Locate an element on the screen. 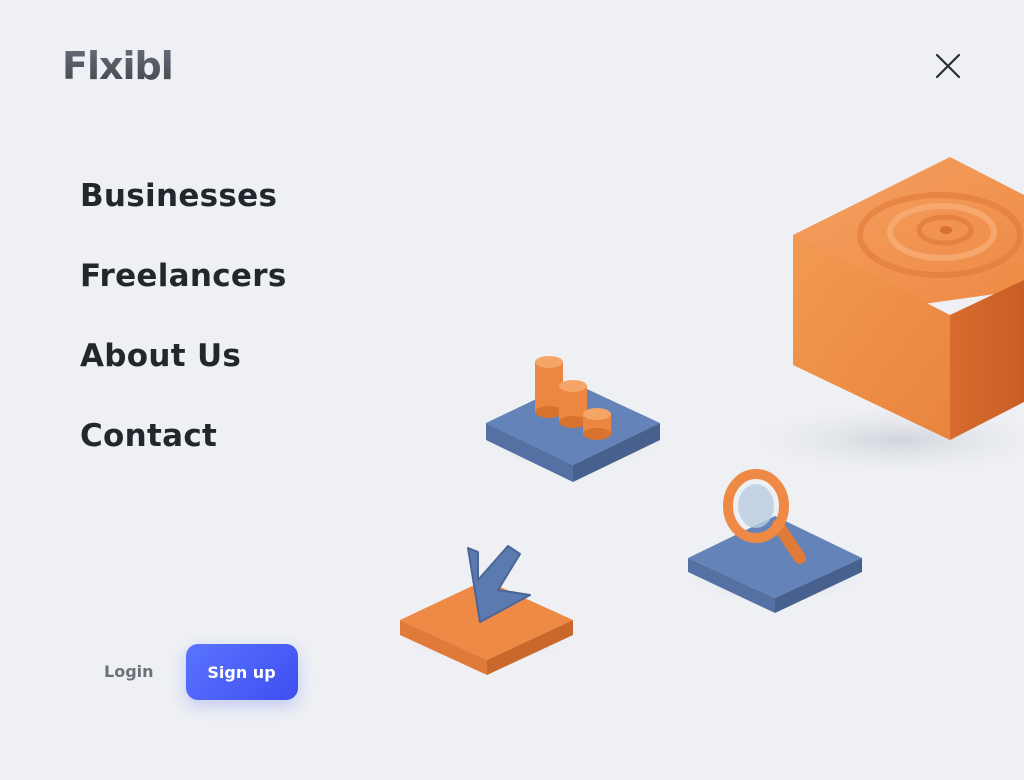 The height and width of the screenshot is (780, 1024). nav-item-businesses: Businesses is located at coordinates (183, 212).